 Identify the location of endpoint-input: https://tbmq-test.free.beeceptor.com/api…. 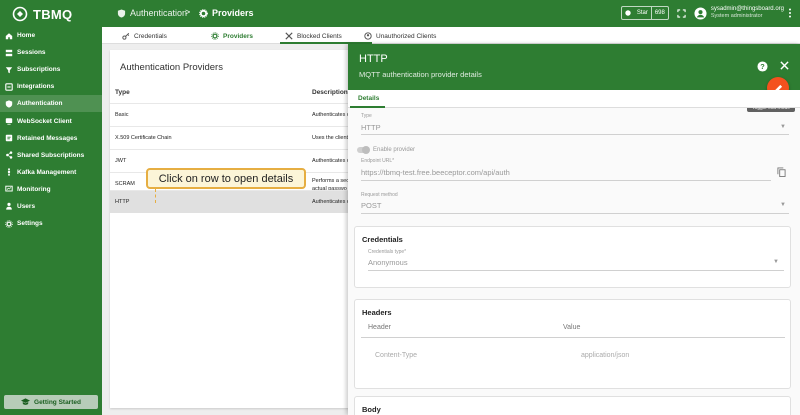
(435, 172).